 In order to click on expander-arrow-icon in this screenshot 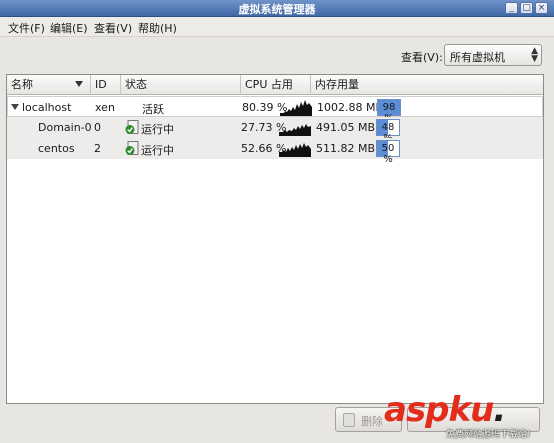, I will do `click(15, 107)`.